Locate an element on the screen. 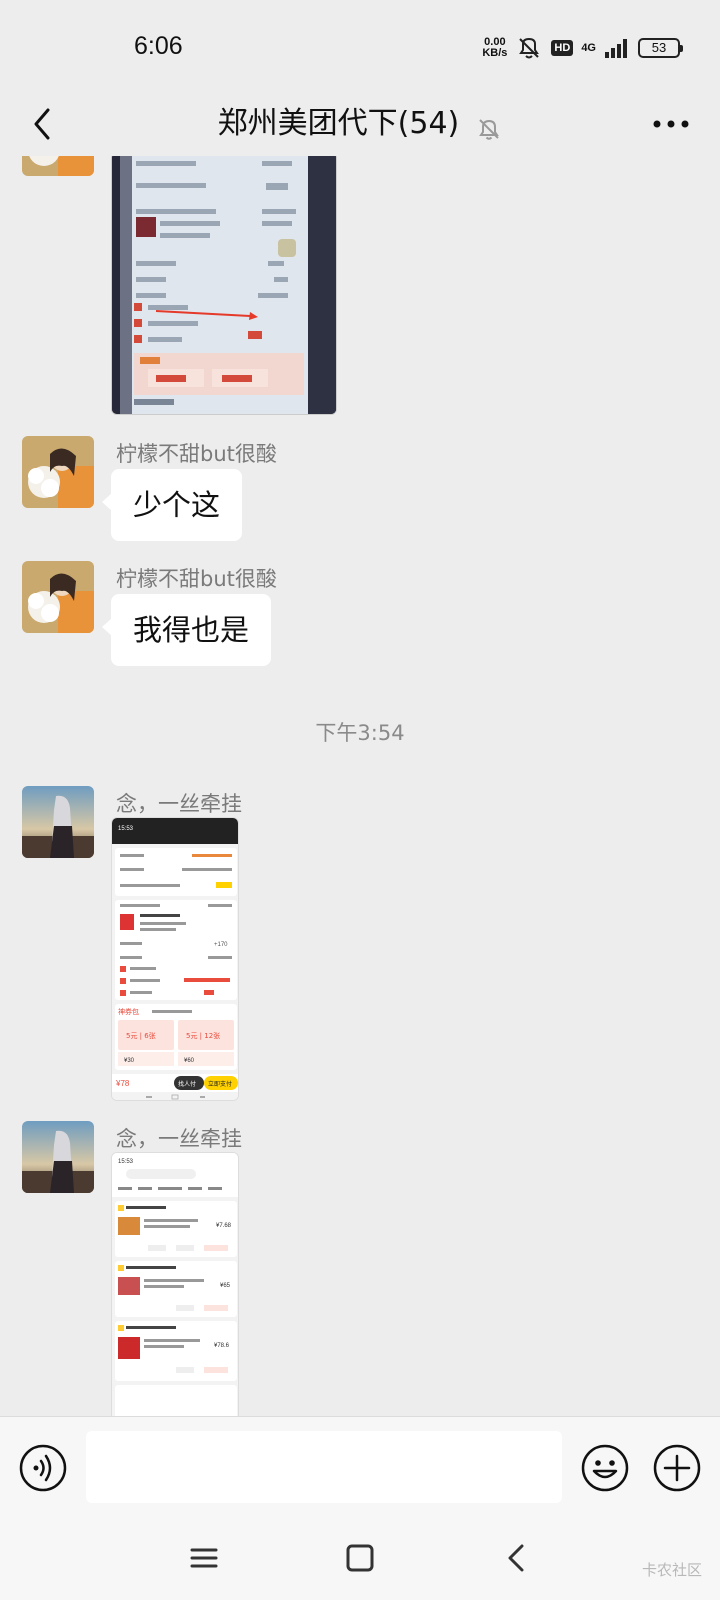  more-dots-icon is located at coordinates (671, 124).